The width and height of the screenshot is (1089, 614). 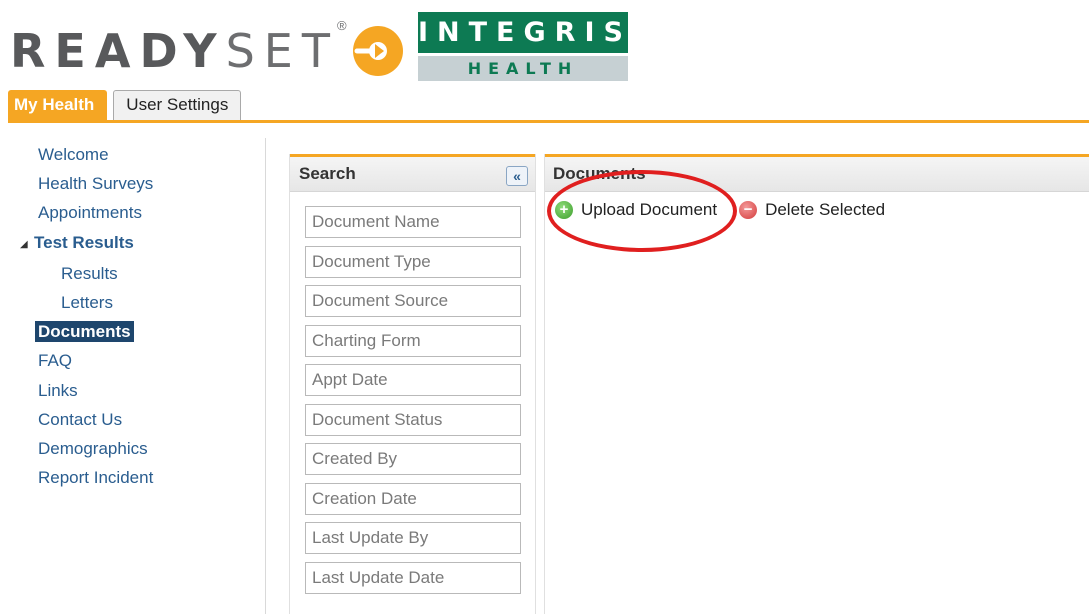 I want to click on nav-item-demographics: Demographics, so click(x=128, y=448).